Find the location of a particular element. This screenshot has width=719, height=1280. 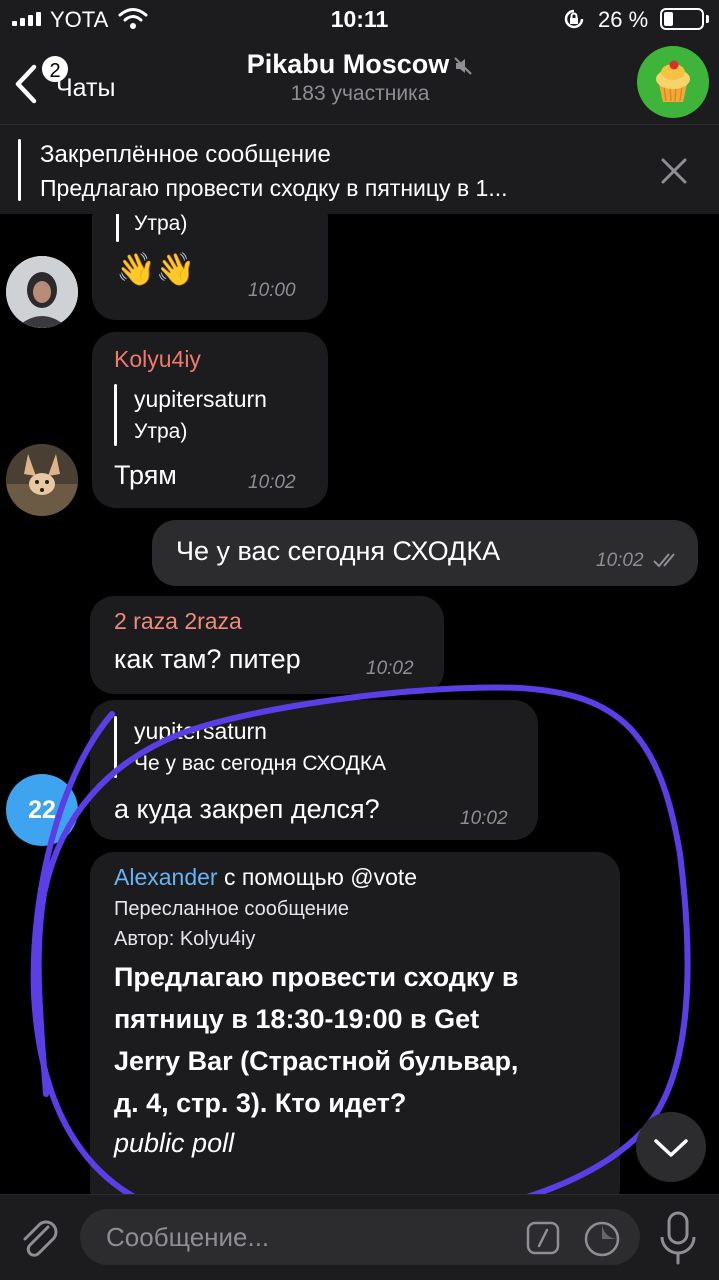

message-bubble: Утра) 👋👋 10:00 is located at coordinates (210, 267).